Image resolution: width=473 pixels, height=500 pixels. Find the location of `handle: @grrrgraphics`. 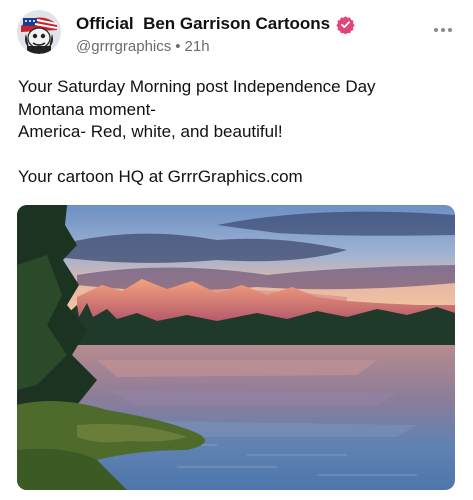

handle: @grrrgraphics is located at coordinates (123, 46).